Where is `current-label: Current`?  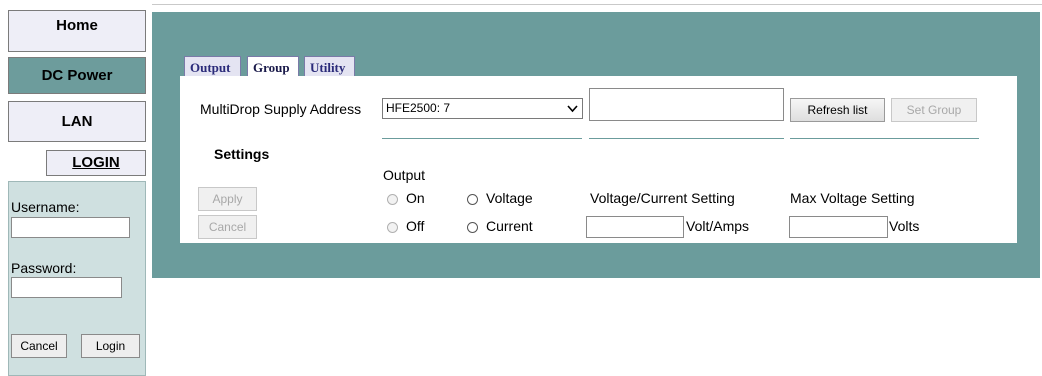
current-label: Current is located at coordinates (509, 226).